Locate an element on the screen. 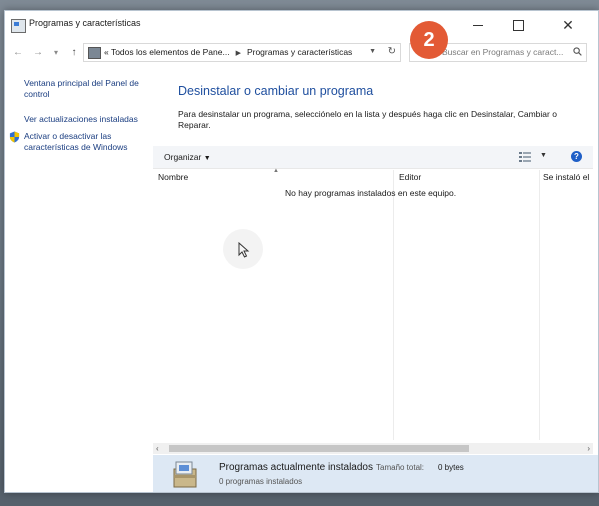 The height and width of the screenshot is (506, 599). total-size-value: 0 bytes is located at coordinates (451, 467).